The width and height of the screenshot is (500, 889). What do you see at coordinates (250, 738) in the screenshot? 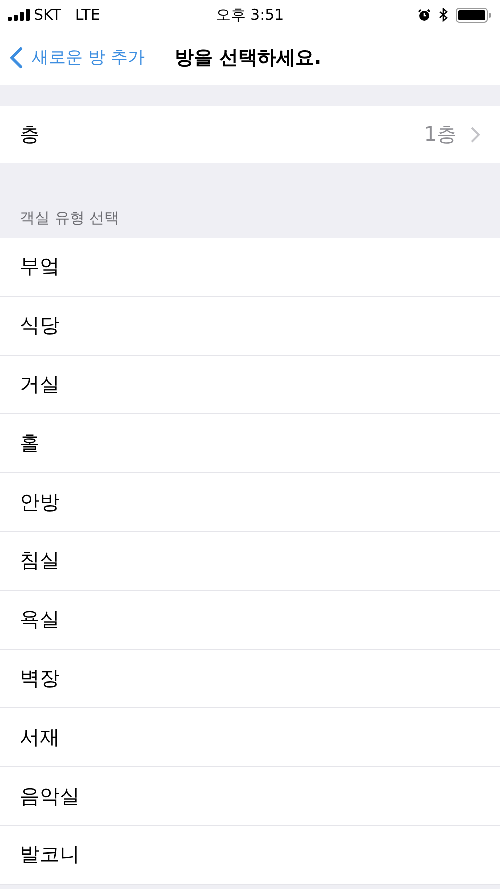
I see `room-type-item: 서재` at bounding box center [250, 738].